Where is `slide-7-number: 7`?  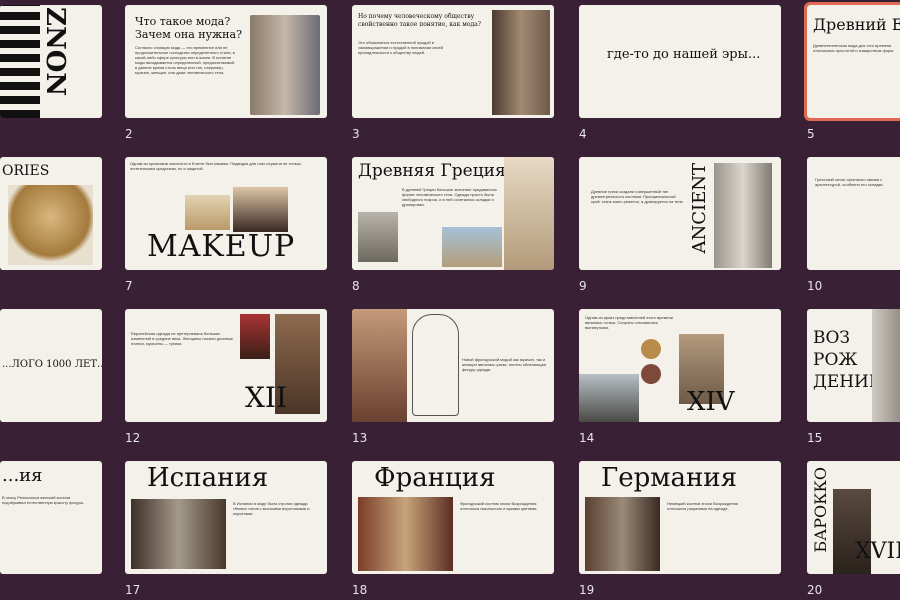 slide-7-number: 7 is located at coordinates (129, 286).